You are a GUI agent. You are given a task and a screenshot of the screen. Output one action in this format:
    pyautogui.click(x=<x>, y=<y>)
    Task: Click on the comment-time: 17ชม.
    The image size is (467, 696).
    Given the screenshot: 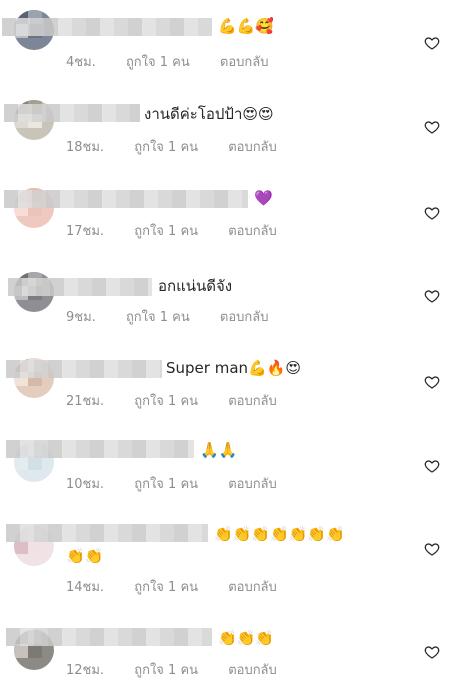 What is the action you would take?
    pyautogui.click(x=85, y=231)
    